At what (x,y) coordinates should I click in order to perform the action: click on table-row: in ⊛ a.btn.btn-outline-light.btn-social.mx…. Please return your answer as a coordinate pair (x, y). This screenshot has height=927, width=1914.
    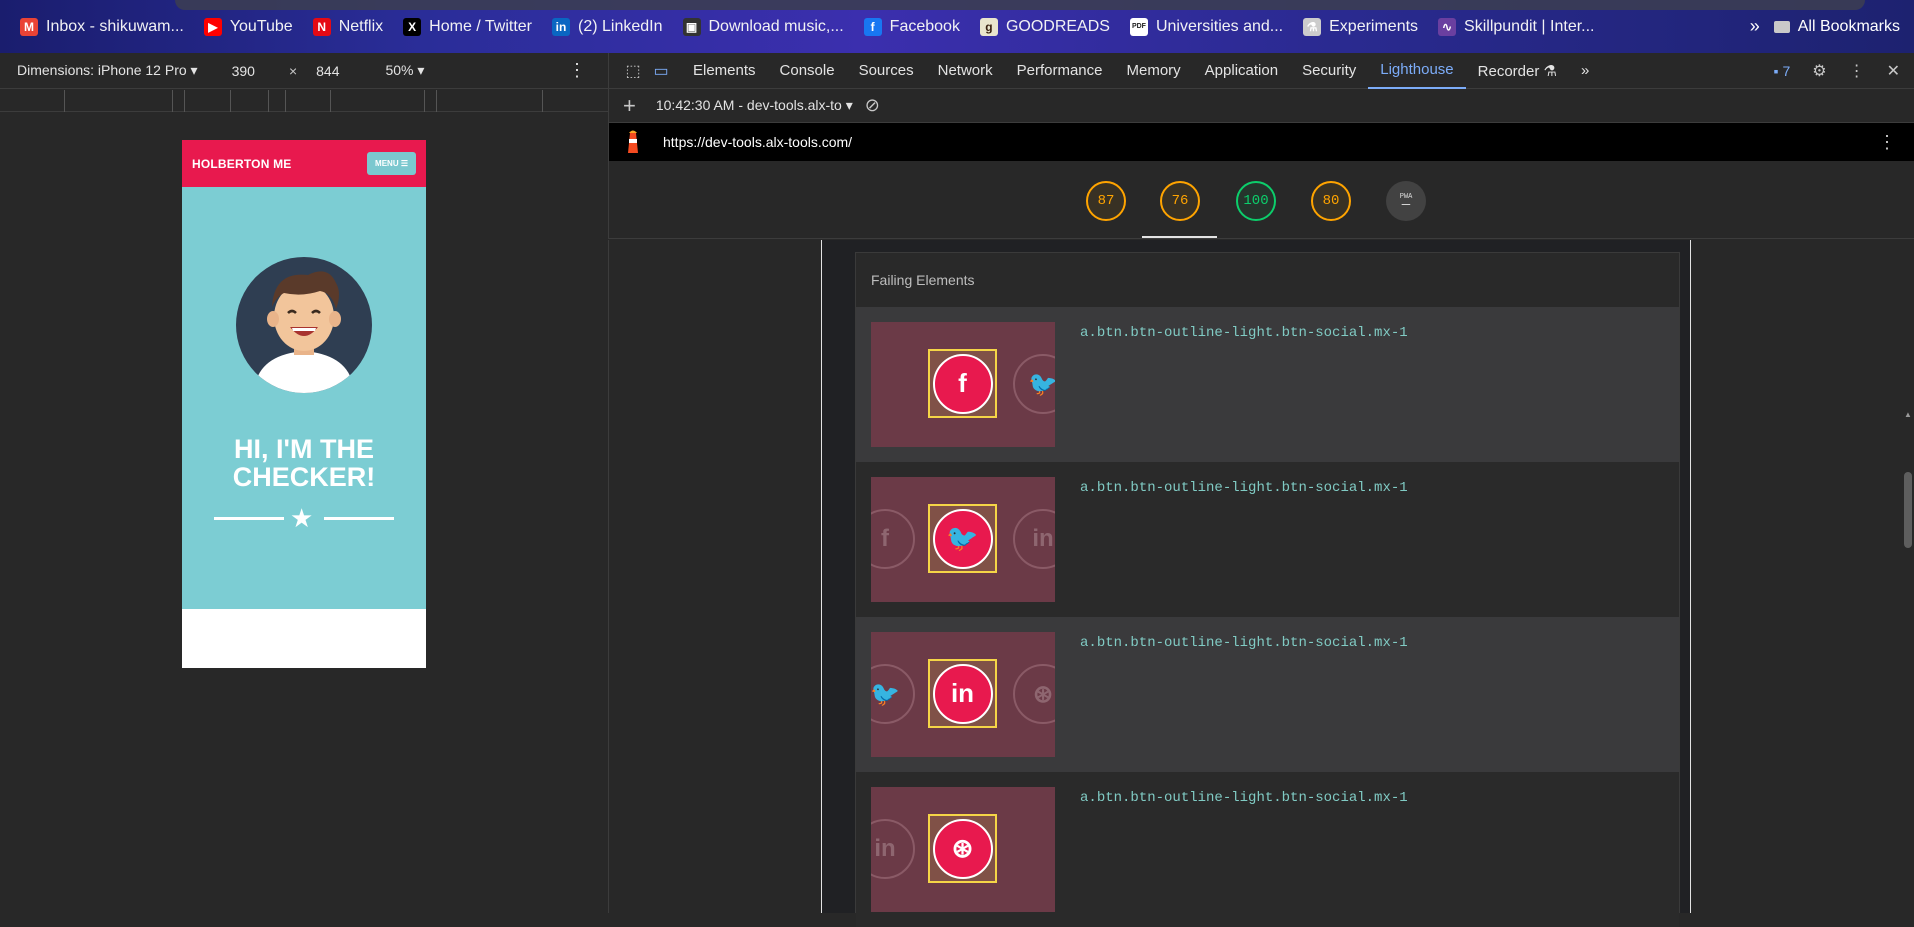
    Looking at the image, I should click on (1267, 849).